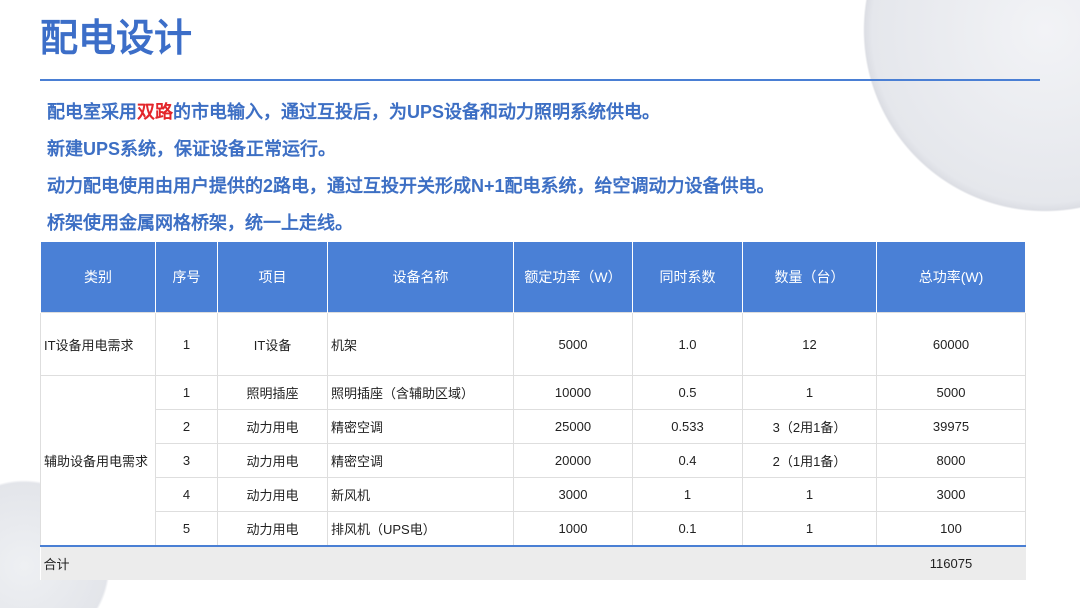 Image resolution: width=1080 pixels, height=608 pixels. What do you see at coordinates (186, 529) in the screenshot?
I see `number-cell: 5` at bounding box center [186, 529].